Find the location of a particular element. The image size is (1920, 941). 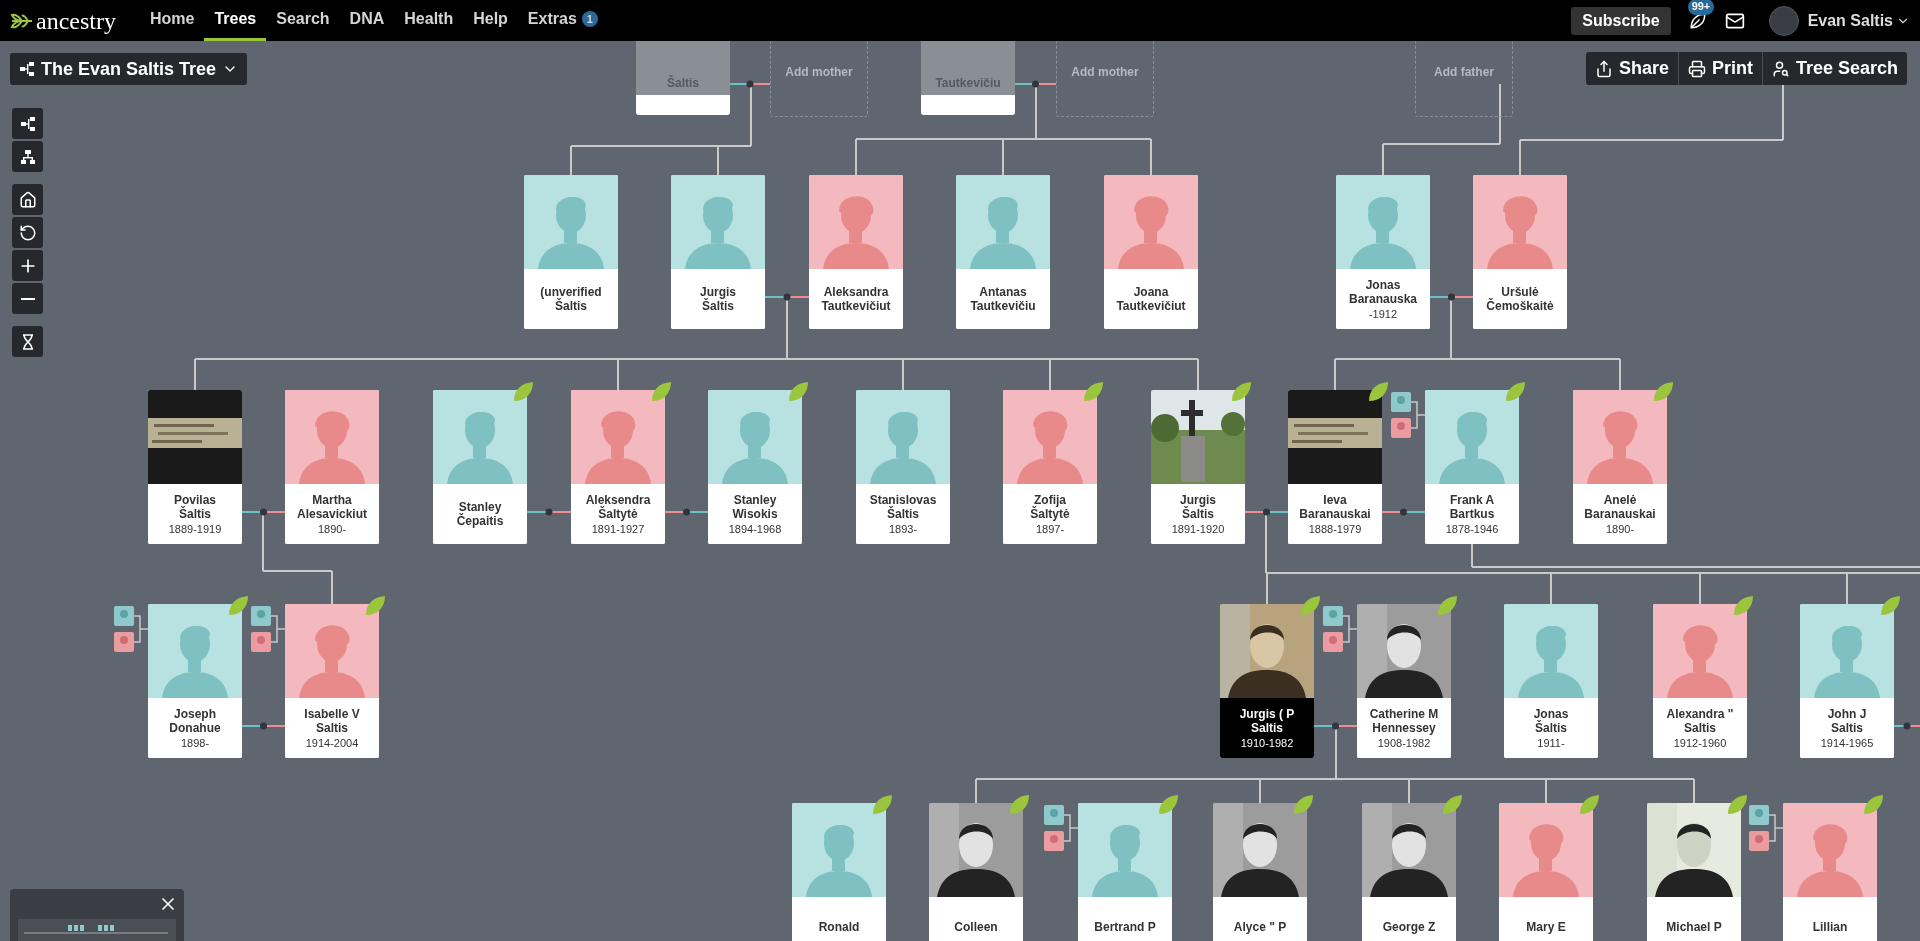

toolbar-button: Tree Search is located at coordinates (1834, 68).